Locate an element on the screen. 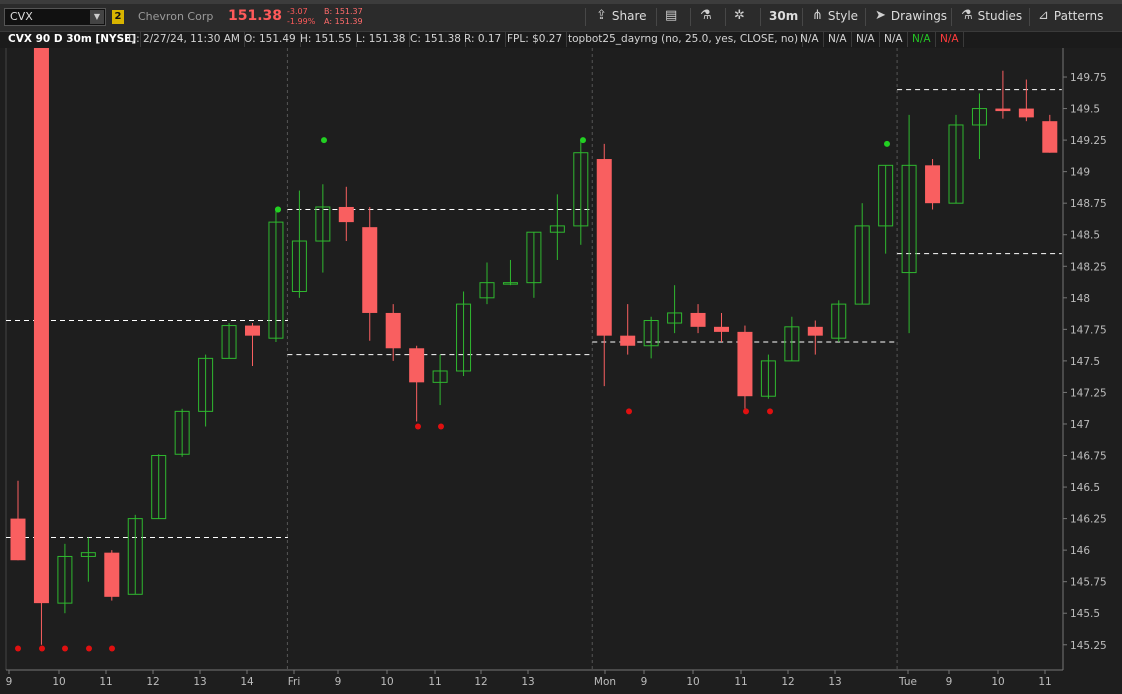 Image resolution: width=1122 pixels, height=694 pixels. patterns-icon: ⊿ is located at coordinates (1043, 15).